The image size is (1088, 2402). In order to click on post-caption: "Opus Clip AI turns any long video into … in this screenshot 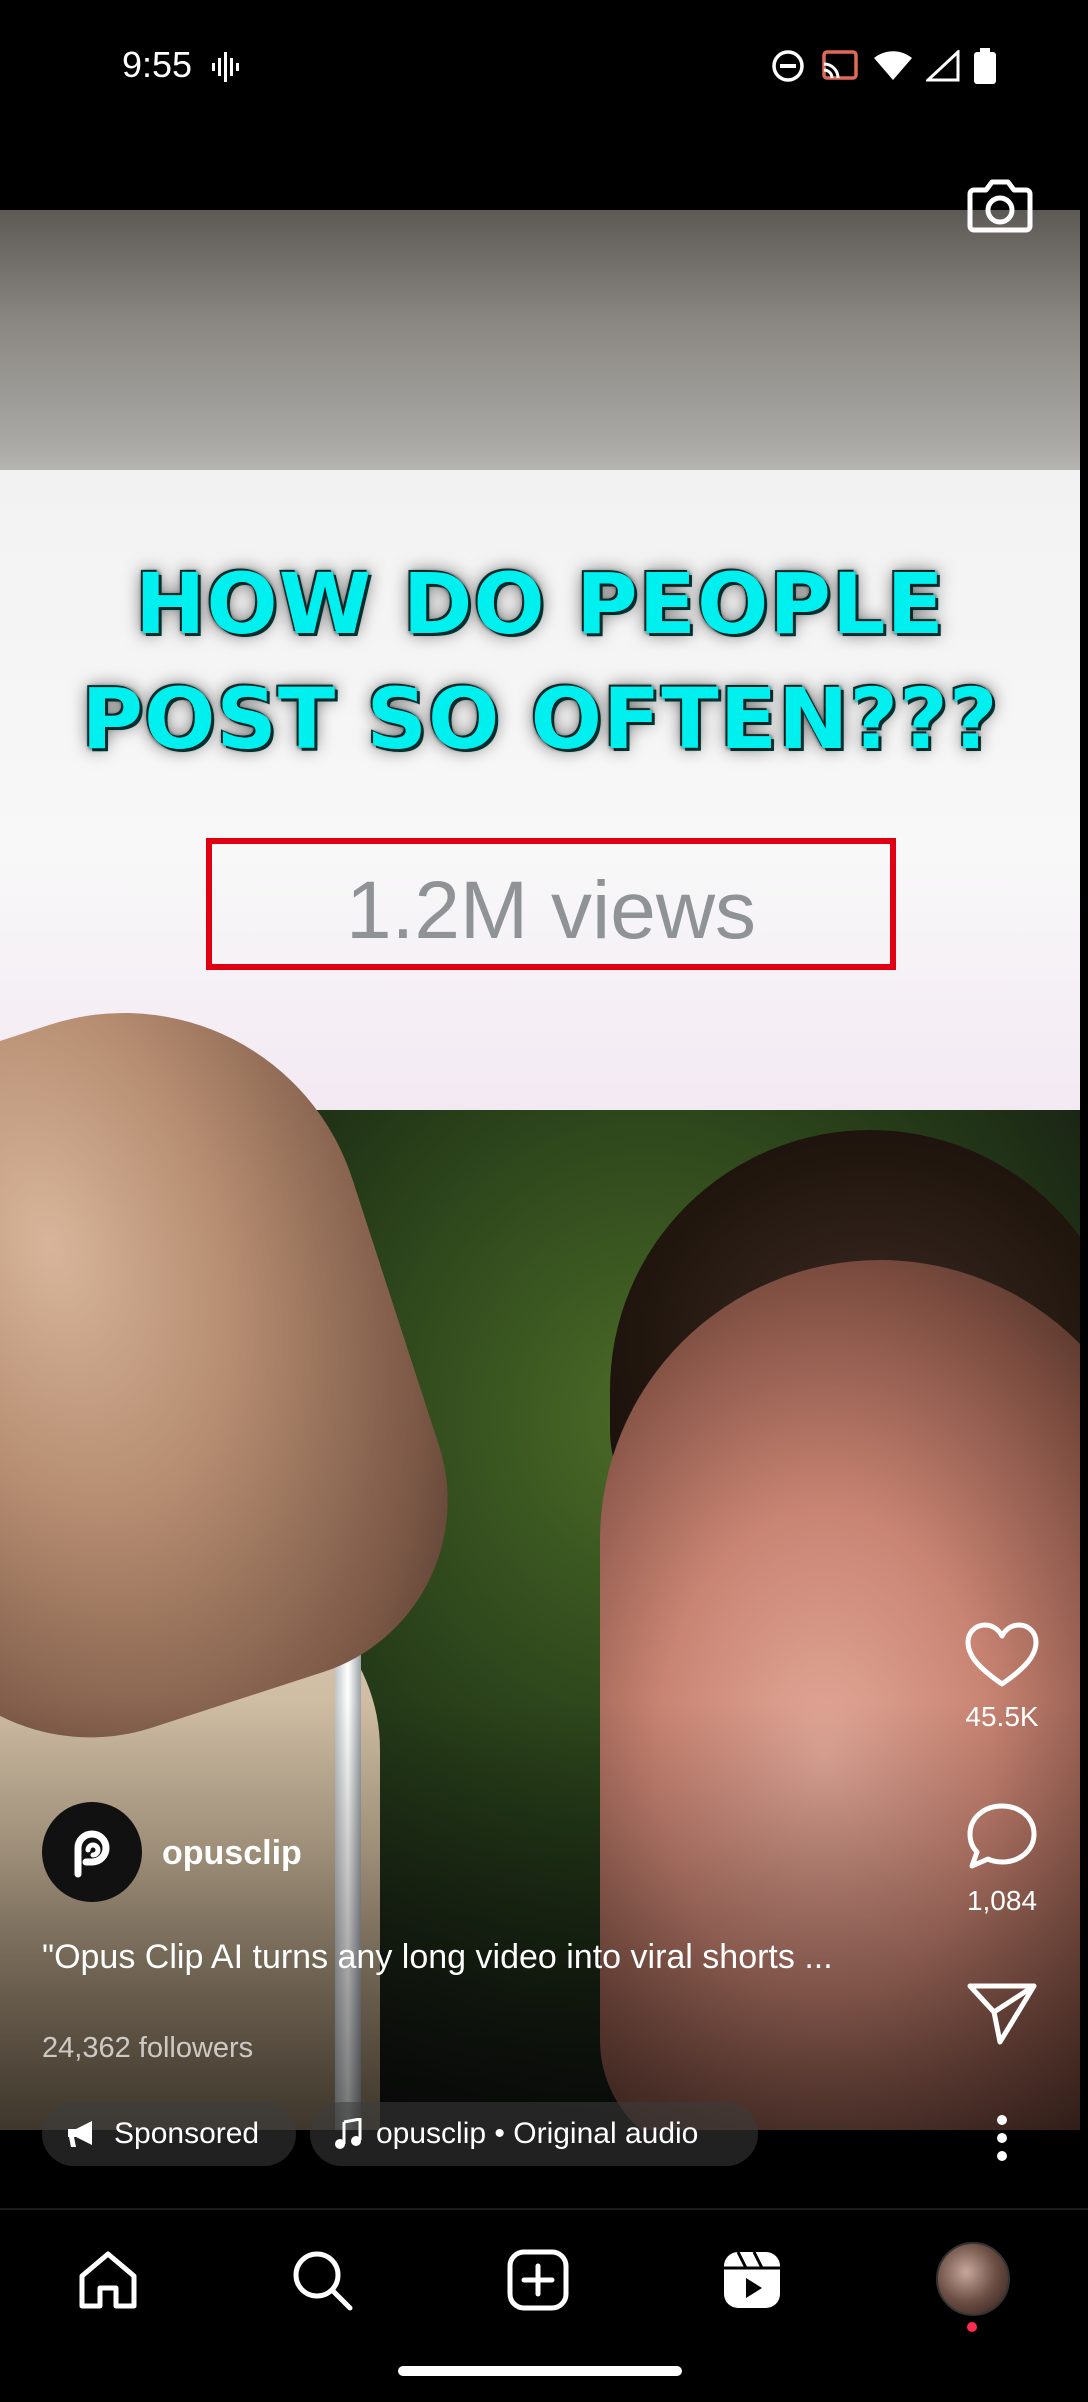, I will do `click(482, 1957)`.